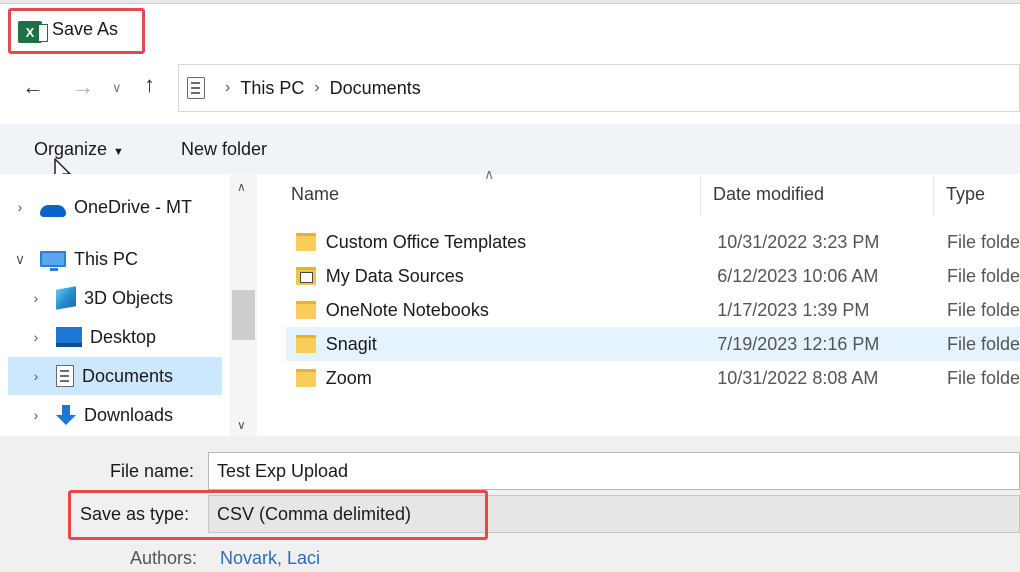 The height and width of the screenshot is (572, 1020). What do you see at coordinates (489, 174) in the screenshot?
I see `sort-ascending-icon: ∧` at bounding box center [489, 174].